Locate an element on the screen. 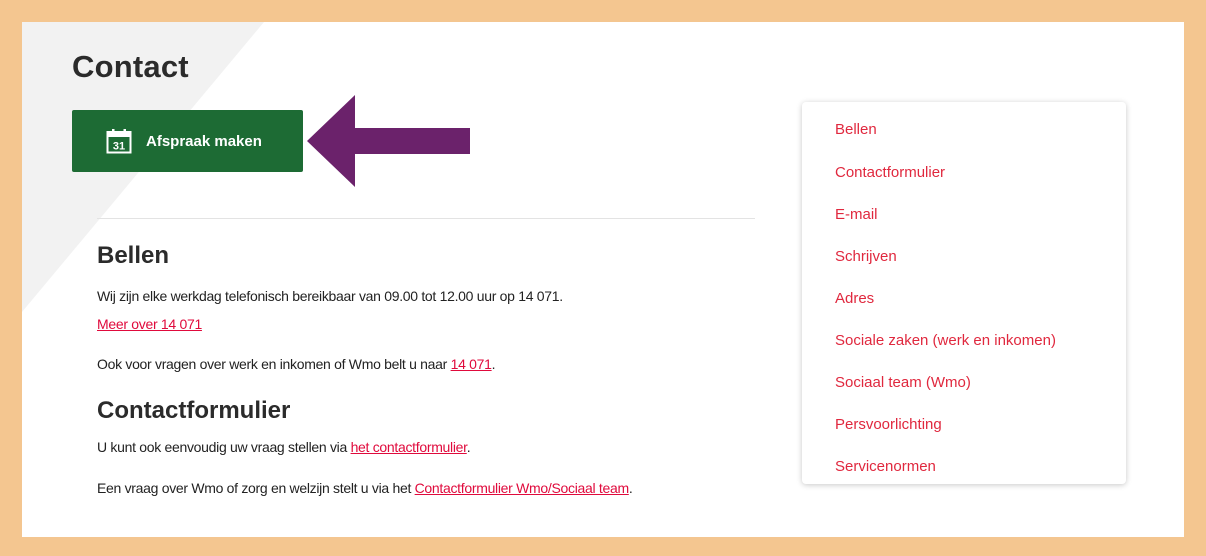 Image resolution: width=1206 pixels, height=556 pixels. het-contactformulier-link: het contactformulier is located at coordinates (409, 447).